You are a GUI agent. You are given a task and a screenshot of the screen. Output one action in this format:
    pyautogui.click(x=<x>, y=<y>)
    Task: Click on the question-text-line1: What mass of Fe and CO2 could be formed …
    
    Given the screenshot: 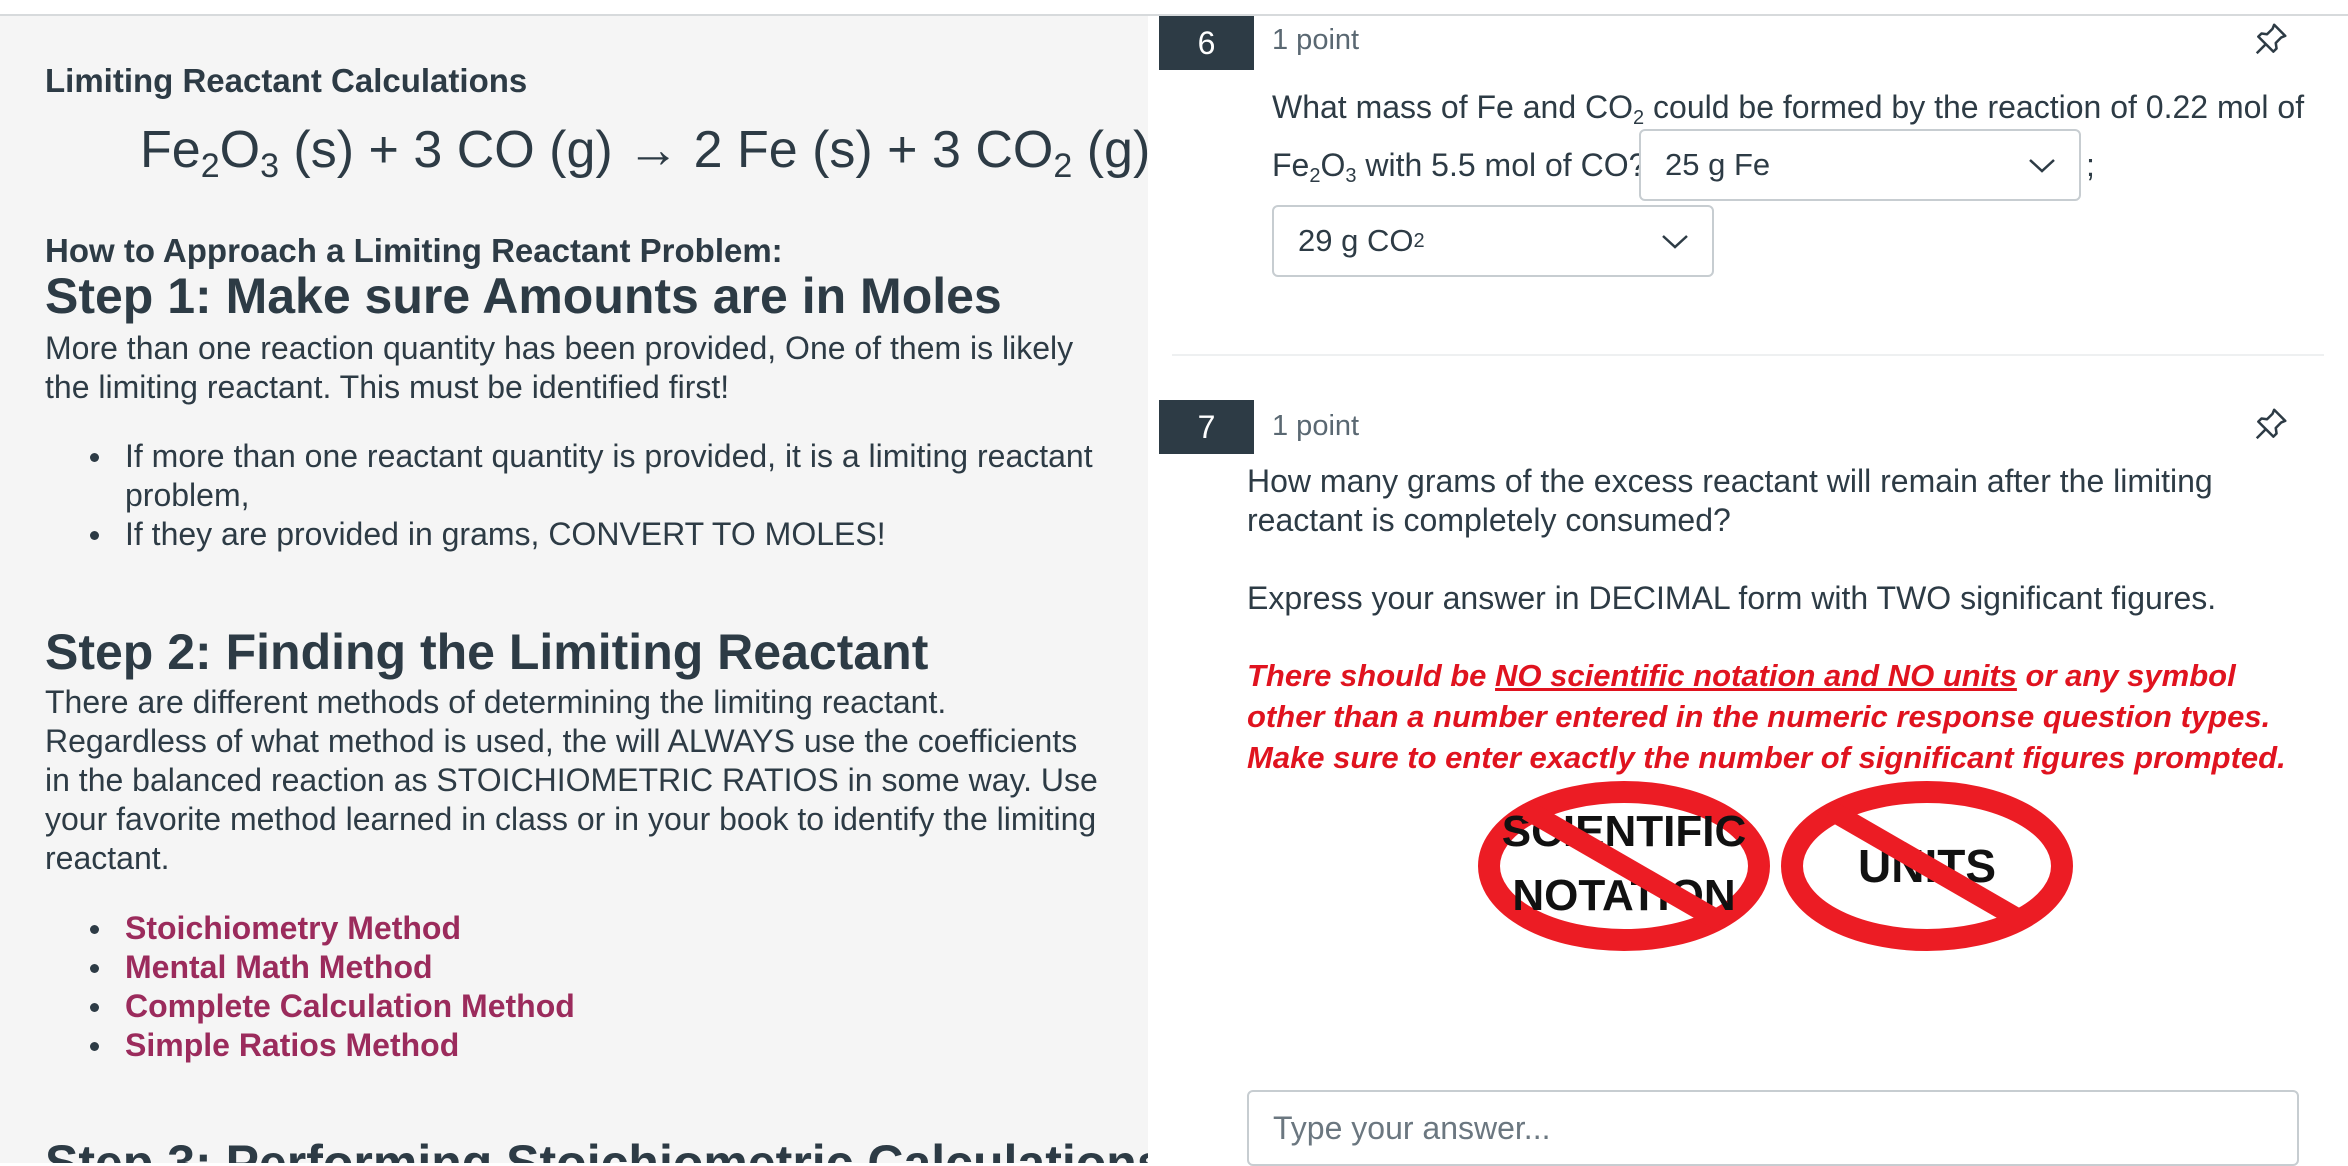 What is the action you would take?
    pyautogui.click(x=1788, y=109)
    